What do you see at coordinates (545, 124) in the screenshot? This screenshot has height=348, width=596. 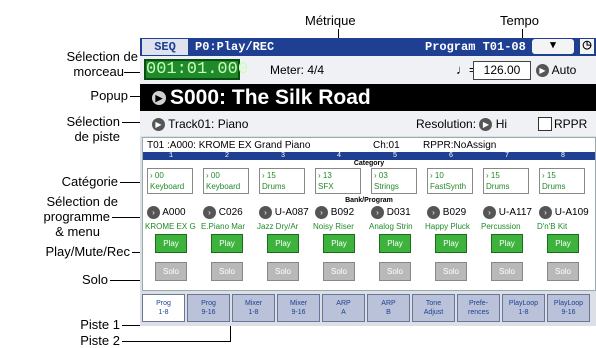 I see `rppr-checkbox` at bounding box center [545, 124].